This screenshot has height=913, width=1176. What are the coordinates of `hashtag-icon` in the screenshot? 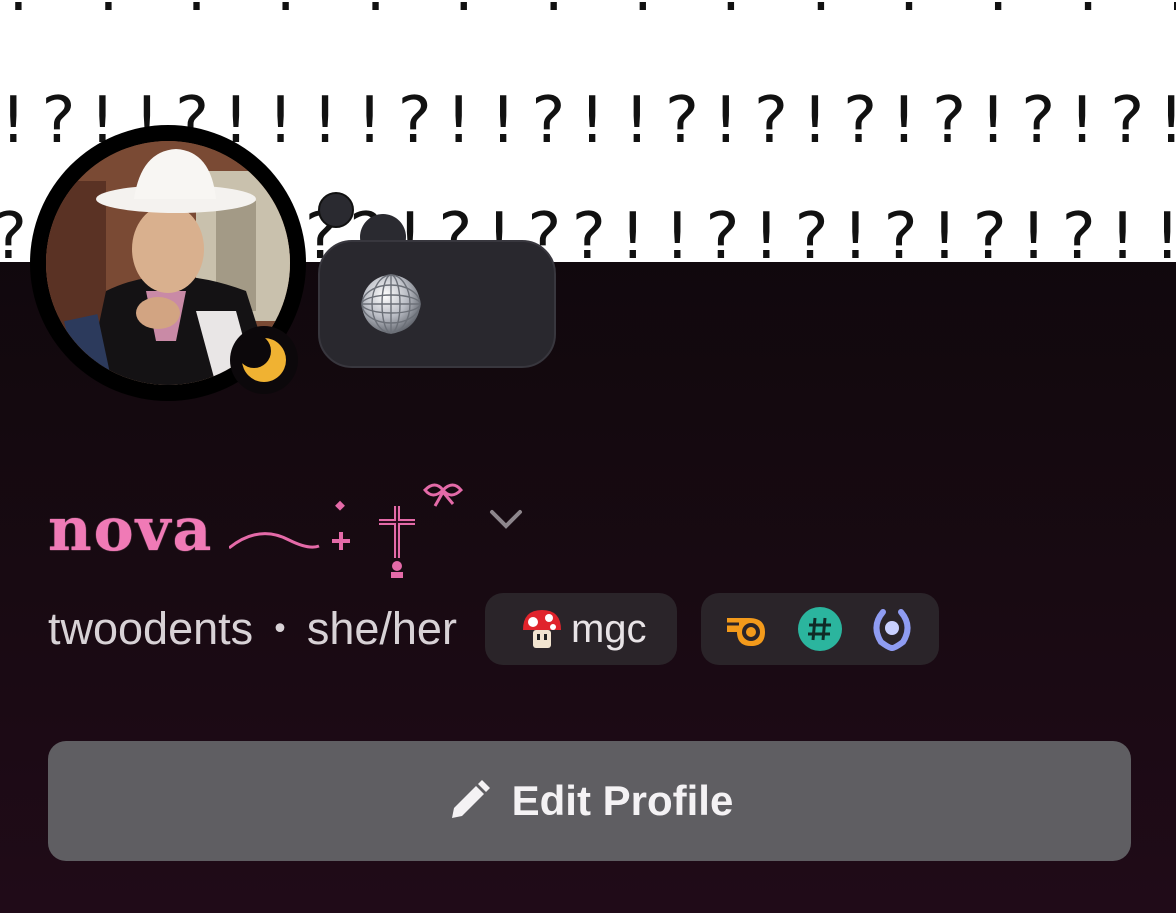 It's located at (820, 629).